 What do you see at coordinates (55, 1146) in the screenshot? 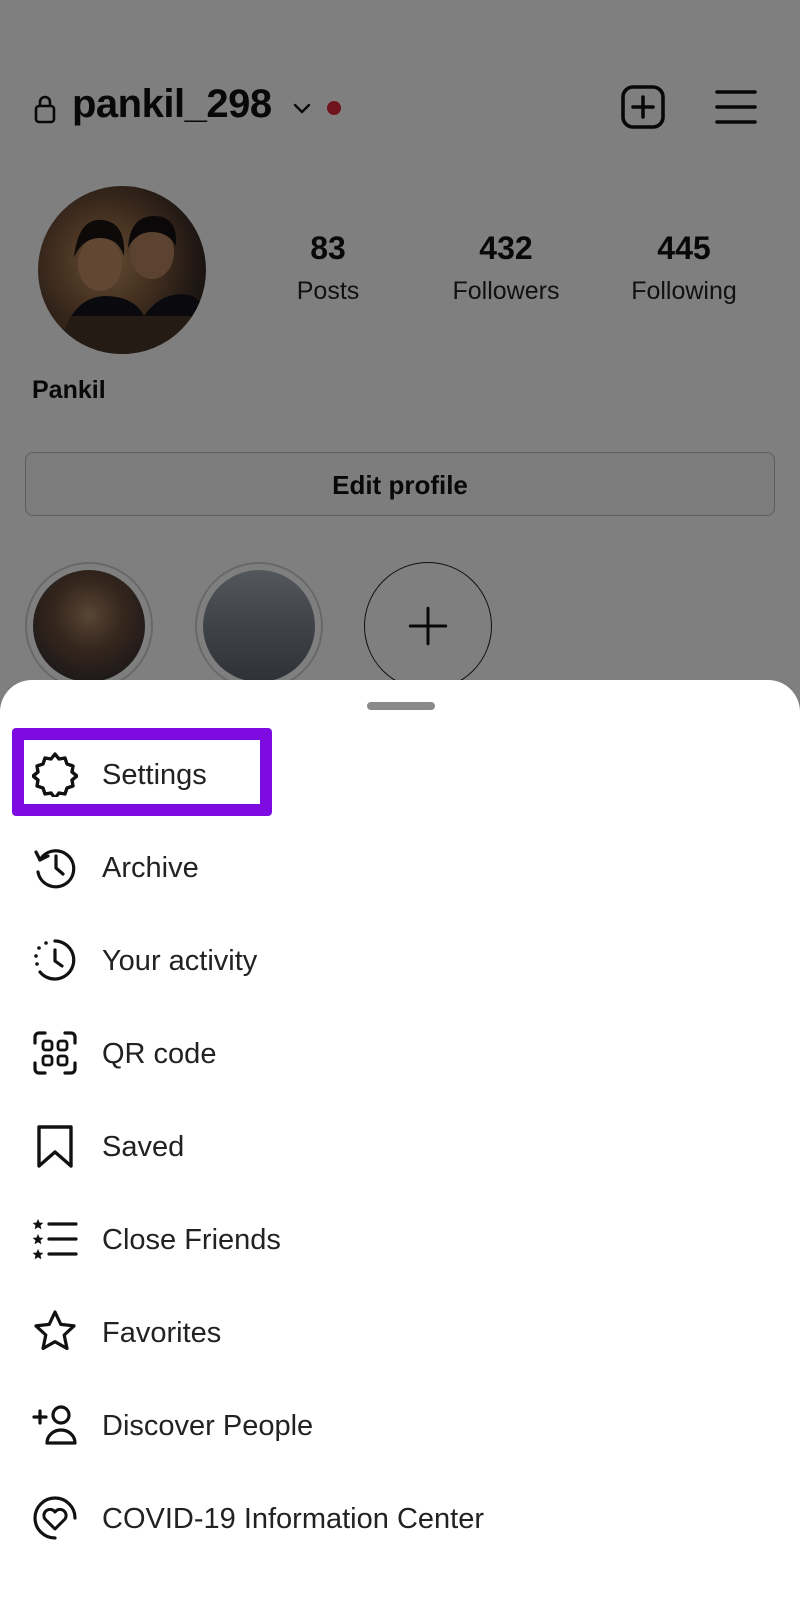
I see `bookmark-icon` at bounding box center [55, 1146].